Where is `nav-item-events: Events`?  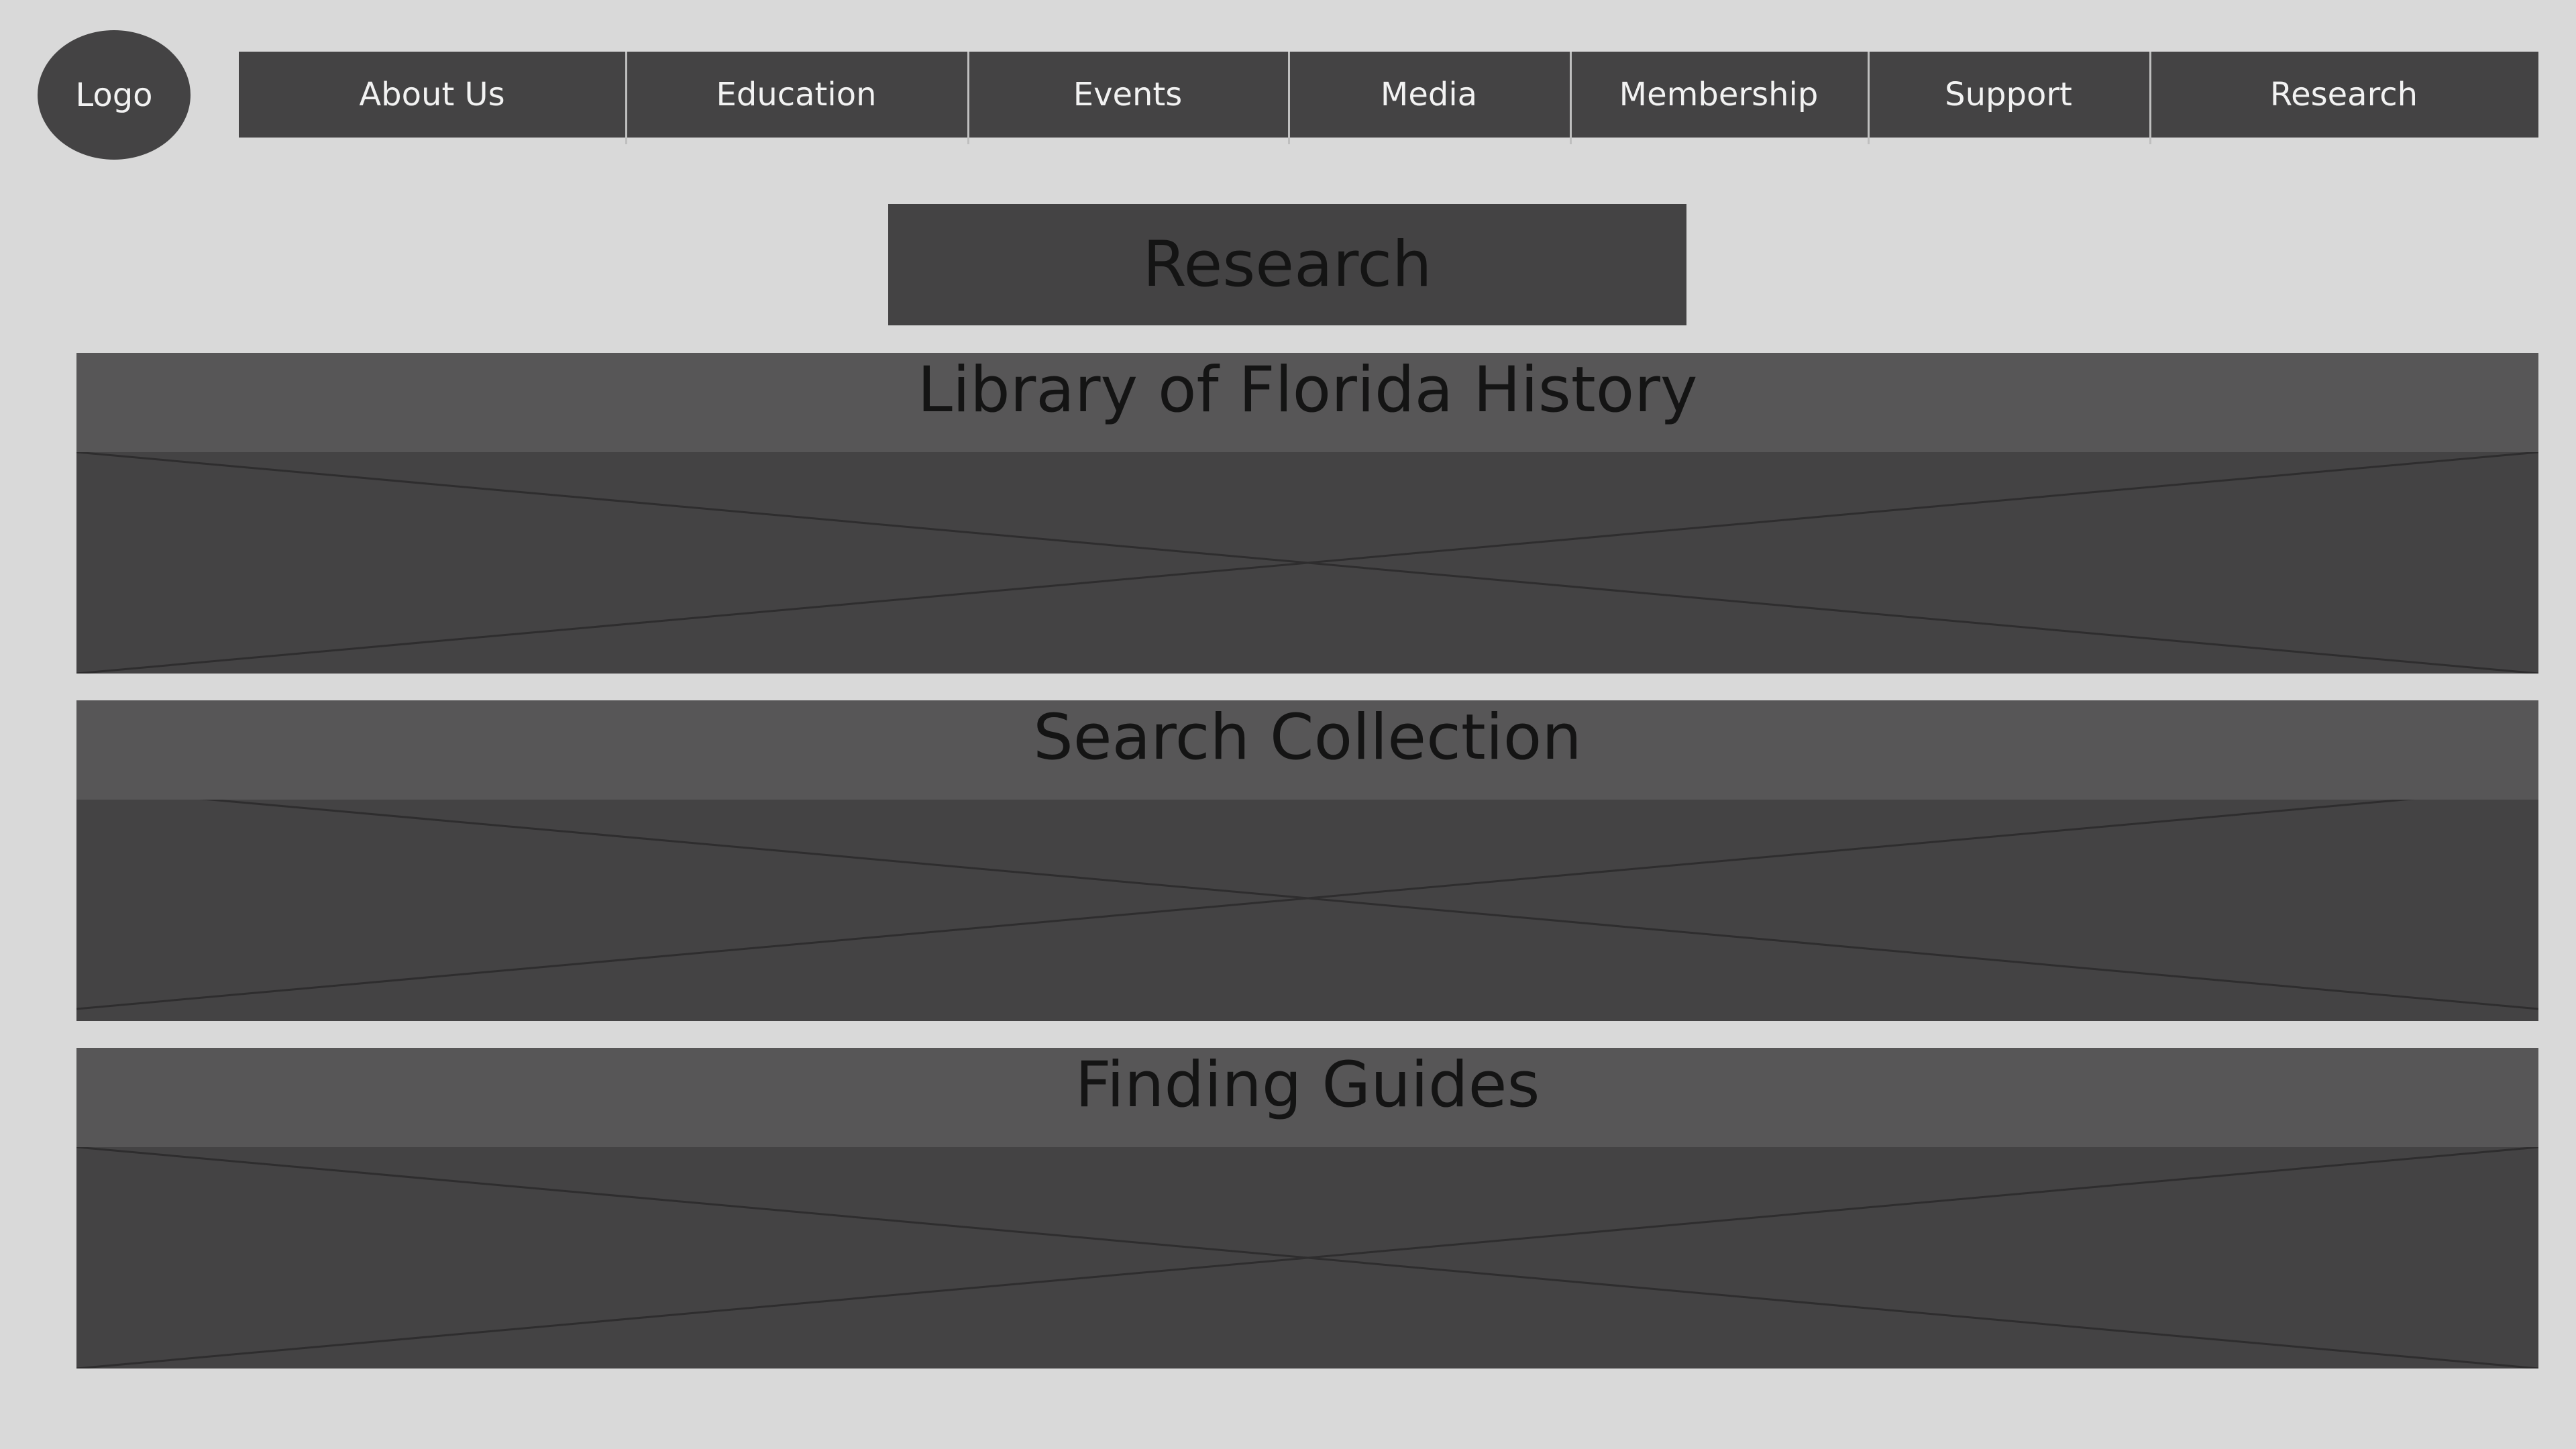 nav-item-events: Events is located at coordinates (1127, 98).